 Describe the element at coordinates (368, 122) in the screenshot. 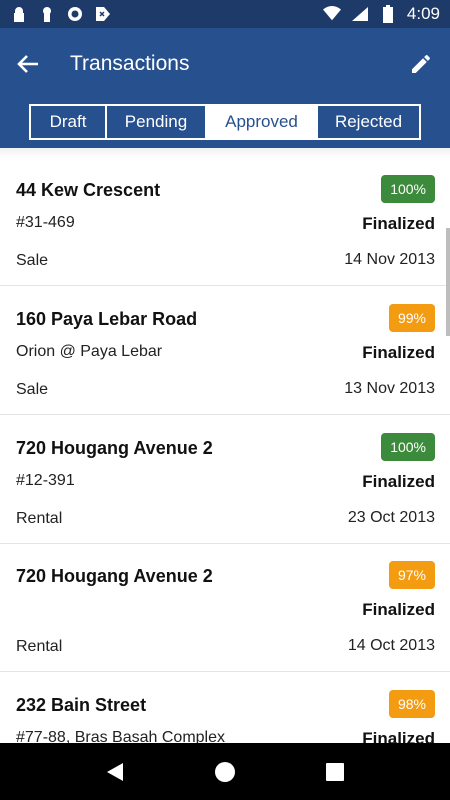

I see `tab-rejected: Rejected` at that location.